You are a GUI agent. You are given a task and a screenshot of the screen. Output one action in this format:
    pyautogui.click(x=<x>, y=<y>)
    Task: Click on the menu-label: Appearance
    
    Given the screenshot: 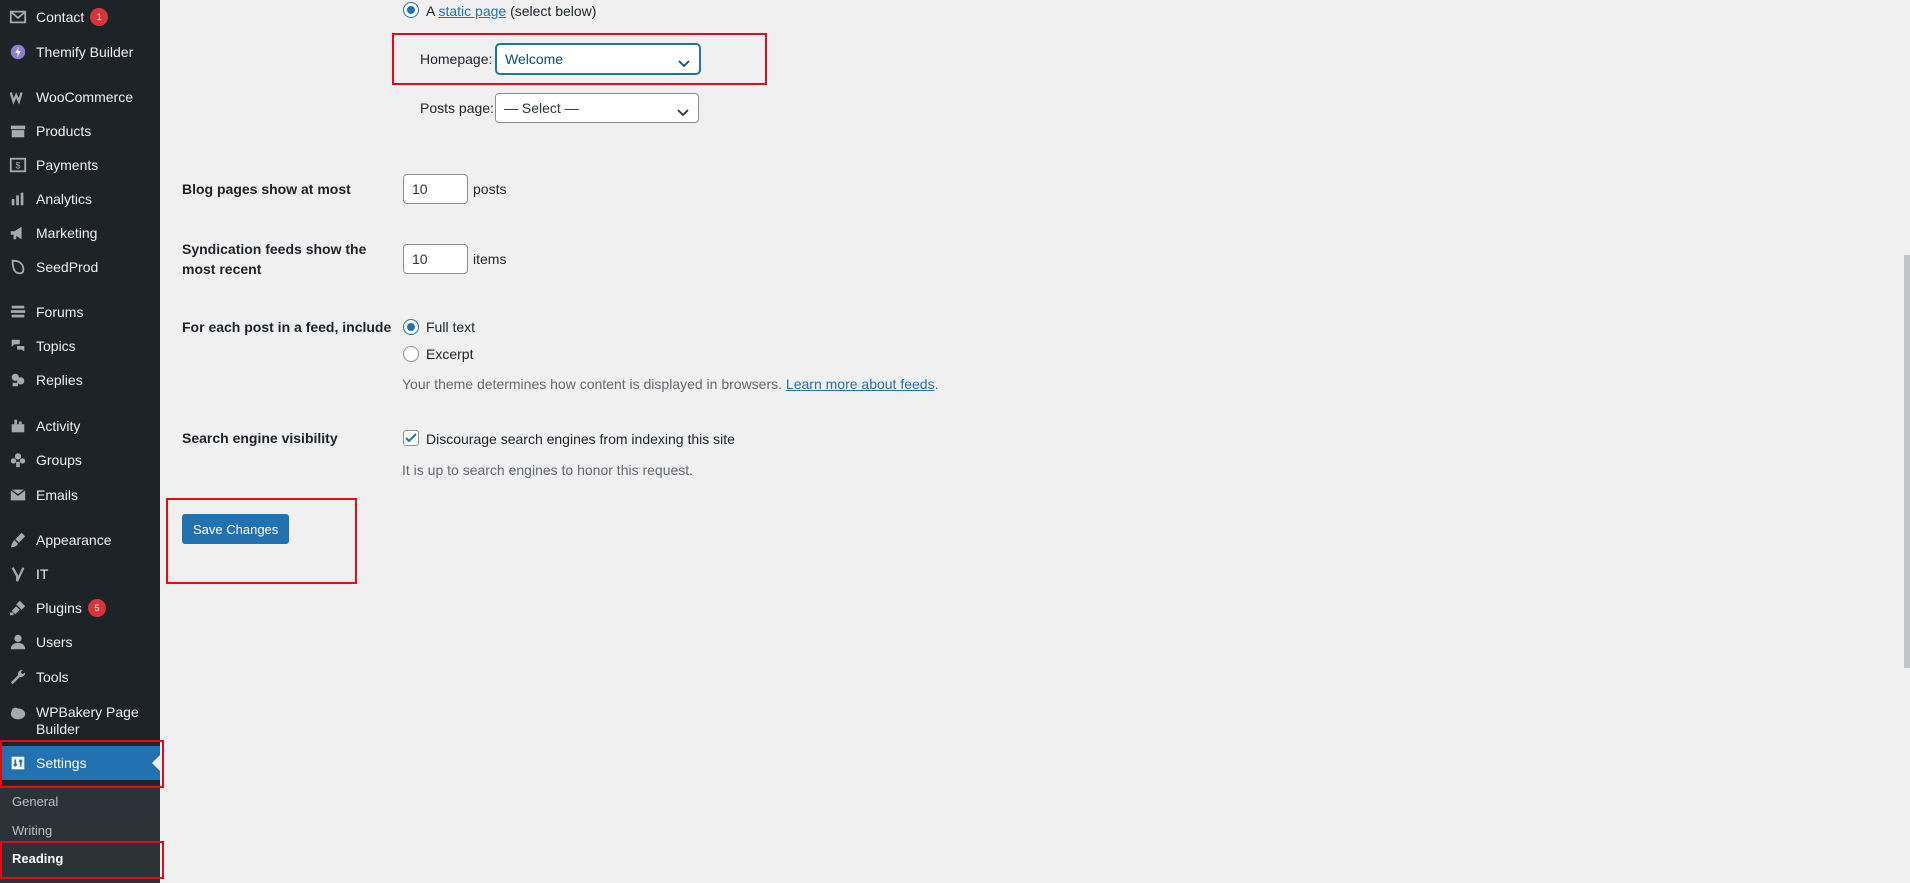 What is the action you would take?
    pyautogui.click(x=74, y=539)
    